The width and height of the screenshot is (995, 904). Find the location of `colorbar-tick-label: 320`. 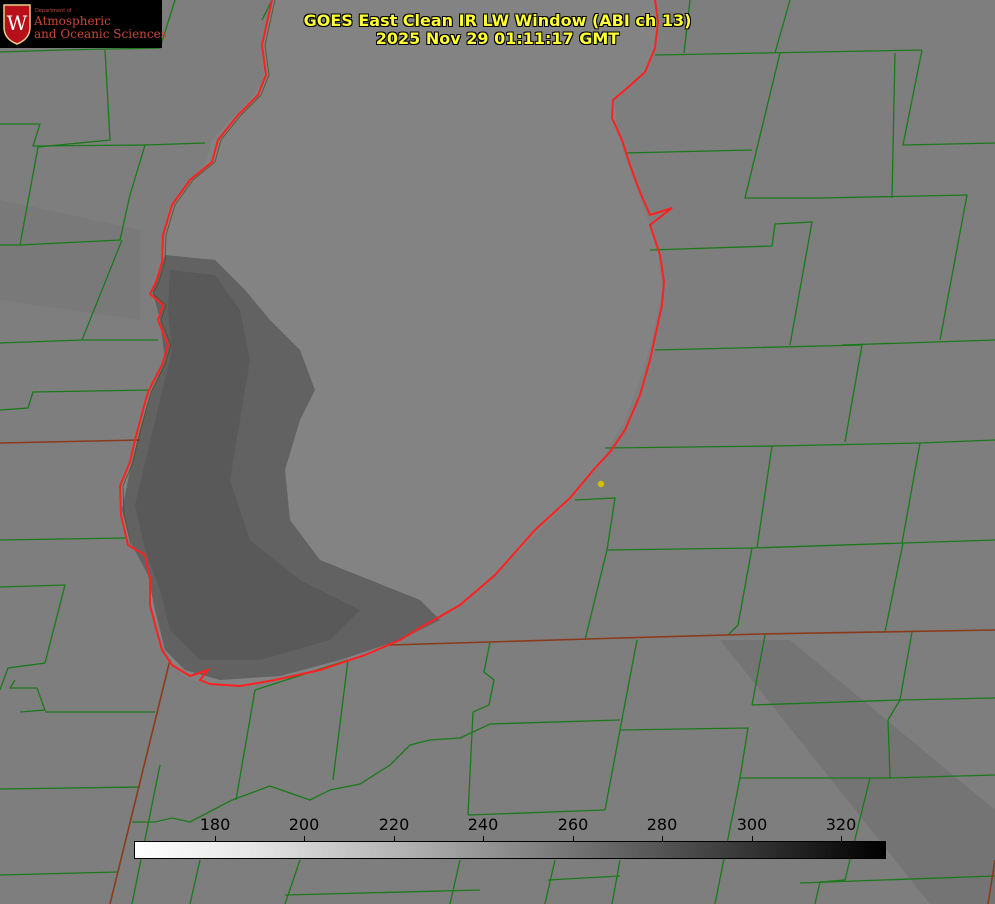

colorbar-tick-label: 320 is located at coordinates (841, 824).